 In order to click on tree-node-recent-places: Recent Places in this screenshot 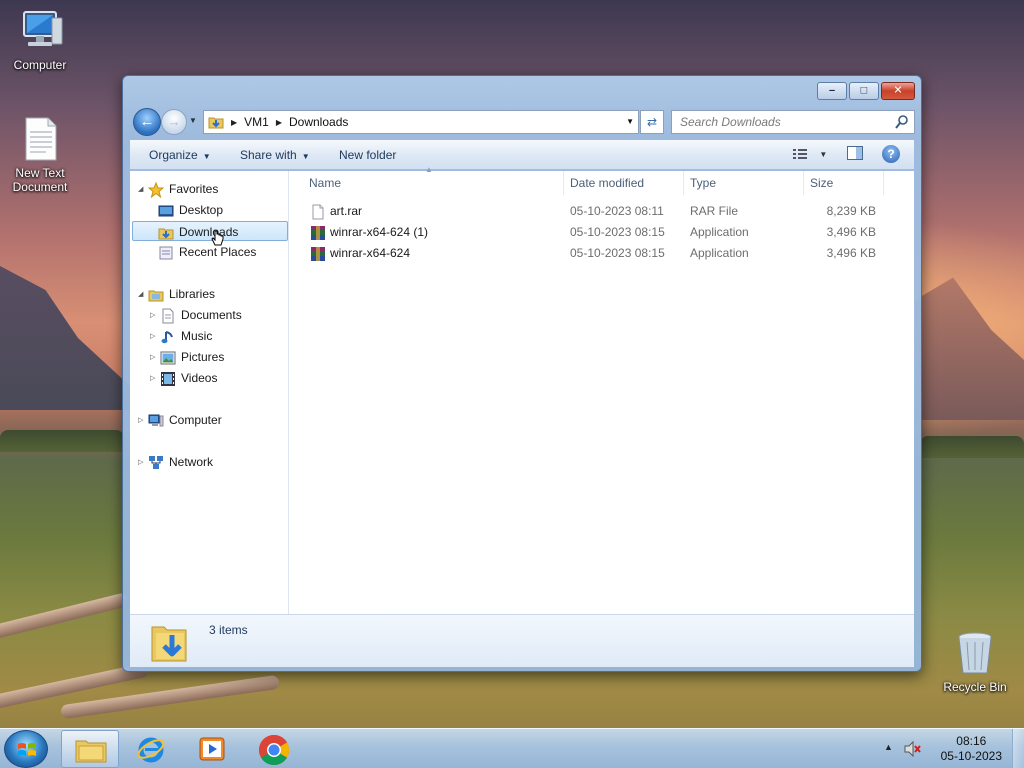, I will do `click(207, 252)`.